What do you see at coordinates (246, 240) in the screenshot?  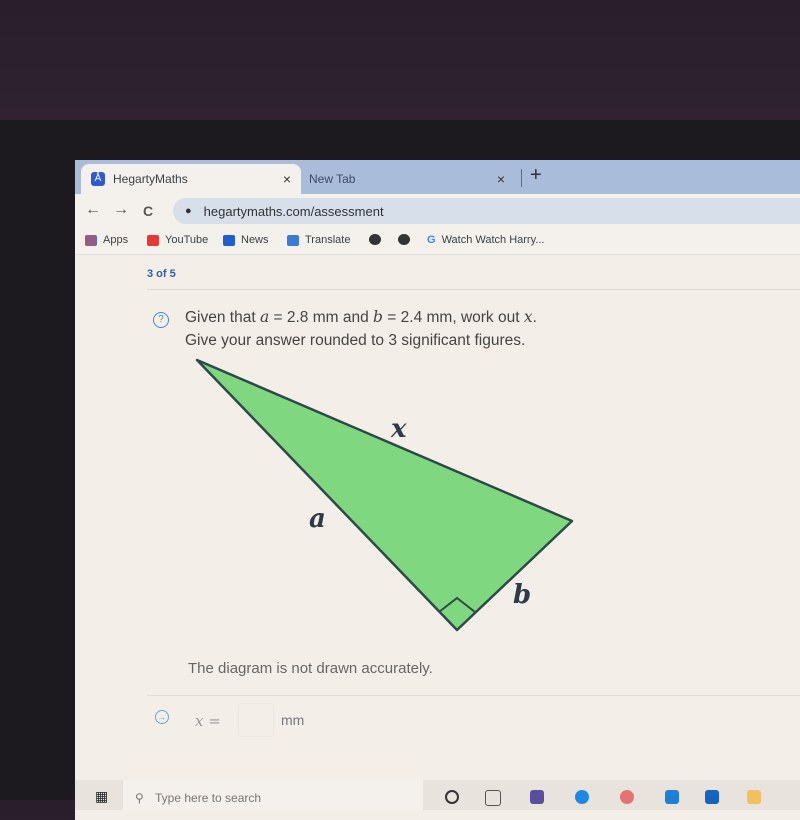 I see `bookmark-news: News` at bounding box center [246, 240].